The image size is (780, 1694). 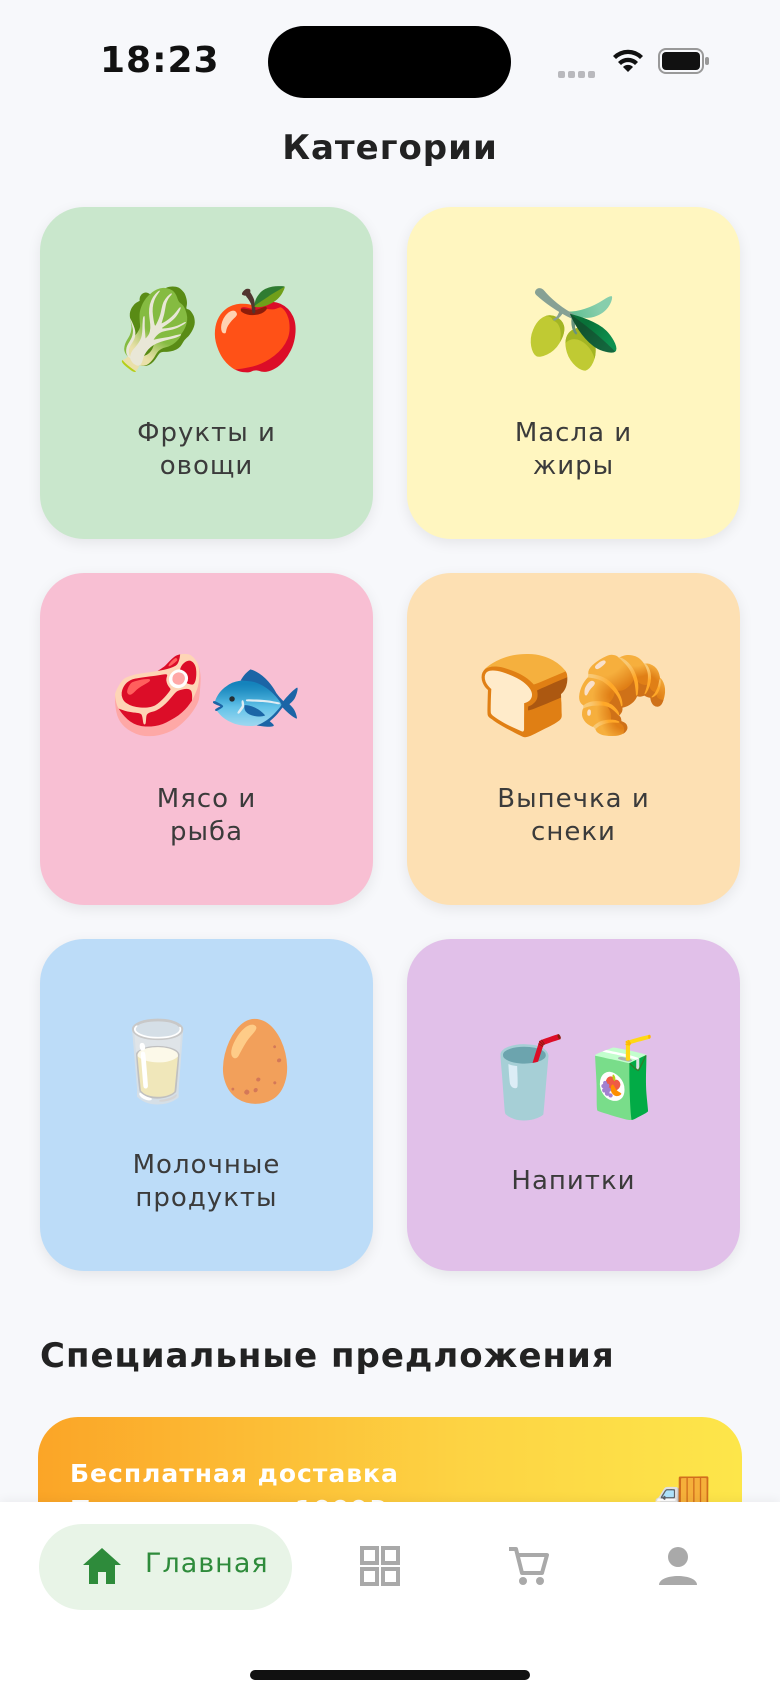 I want to click on page-title: Категории, so click(x=390, y=148).